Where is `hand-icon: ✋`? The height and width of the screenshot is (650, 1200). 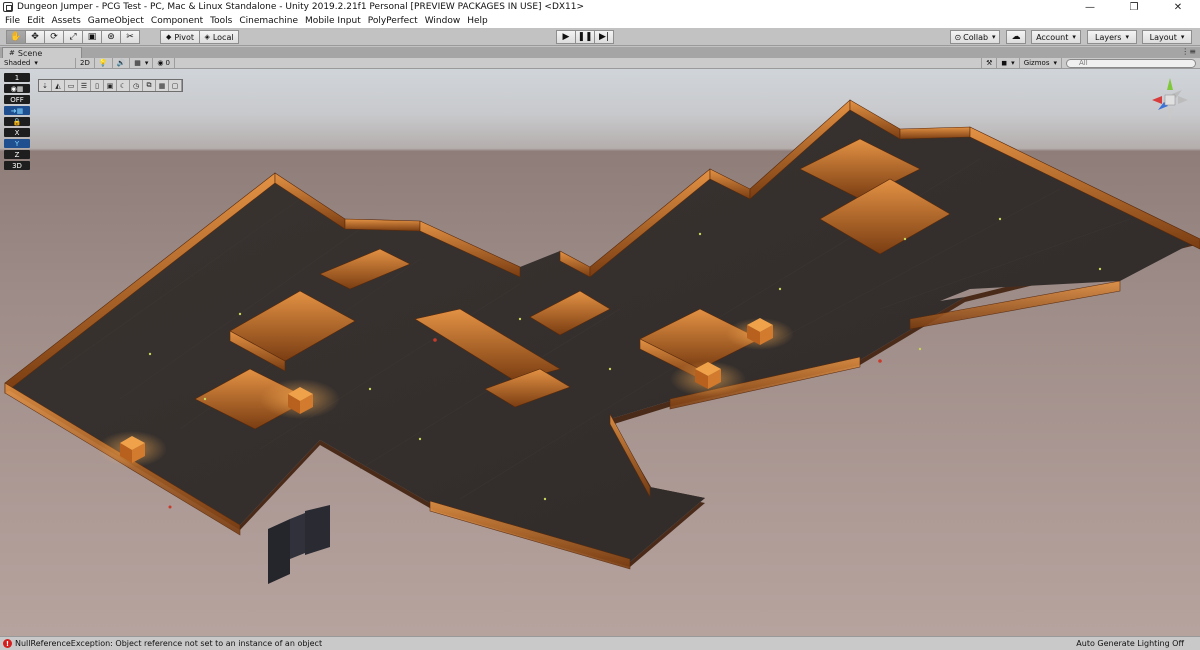
hand-icon: ✋ is located at coordinates (16, 36).